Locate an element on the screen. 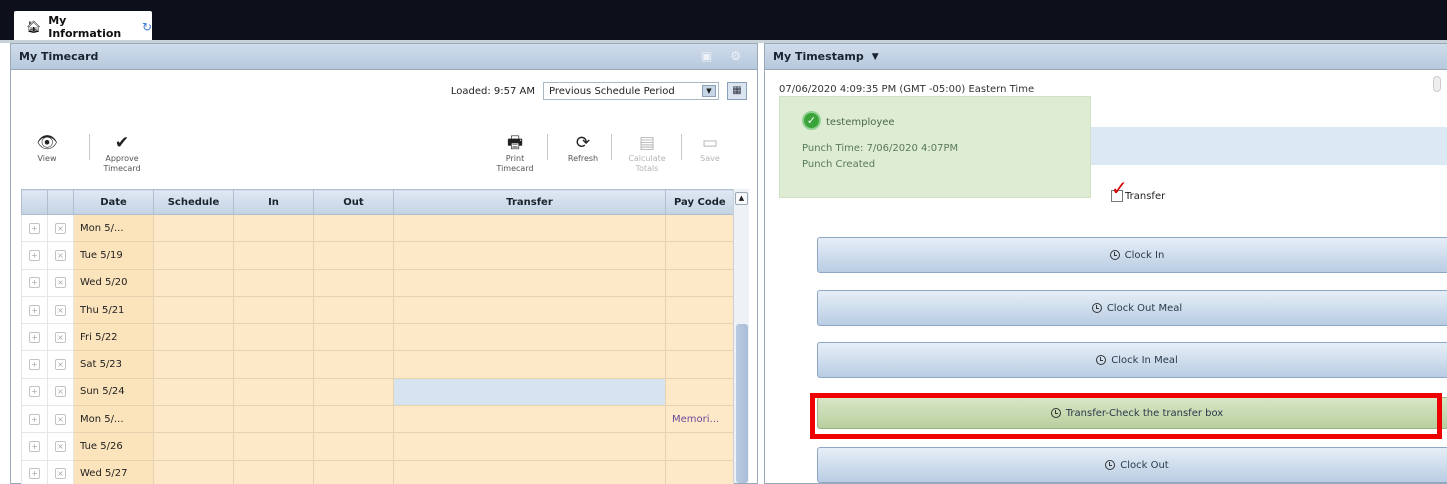  table-row: + × Sun 5/24 is located at coordinates (377, 392).